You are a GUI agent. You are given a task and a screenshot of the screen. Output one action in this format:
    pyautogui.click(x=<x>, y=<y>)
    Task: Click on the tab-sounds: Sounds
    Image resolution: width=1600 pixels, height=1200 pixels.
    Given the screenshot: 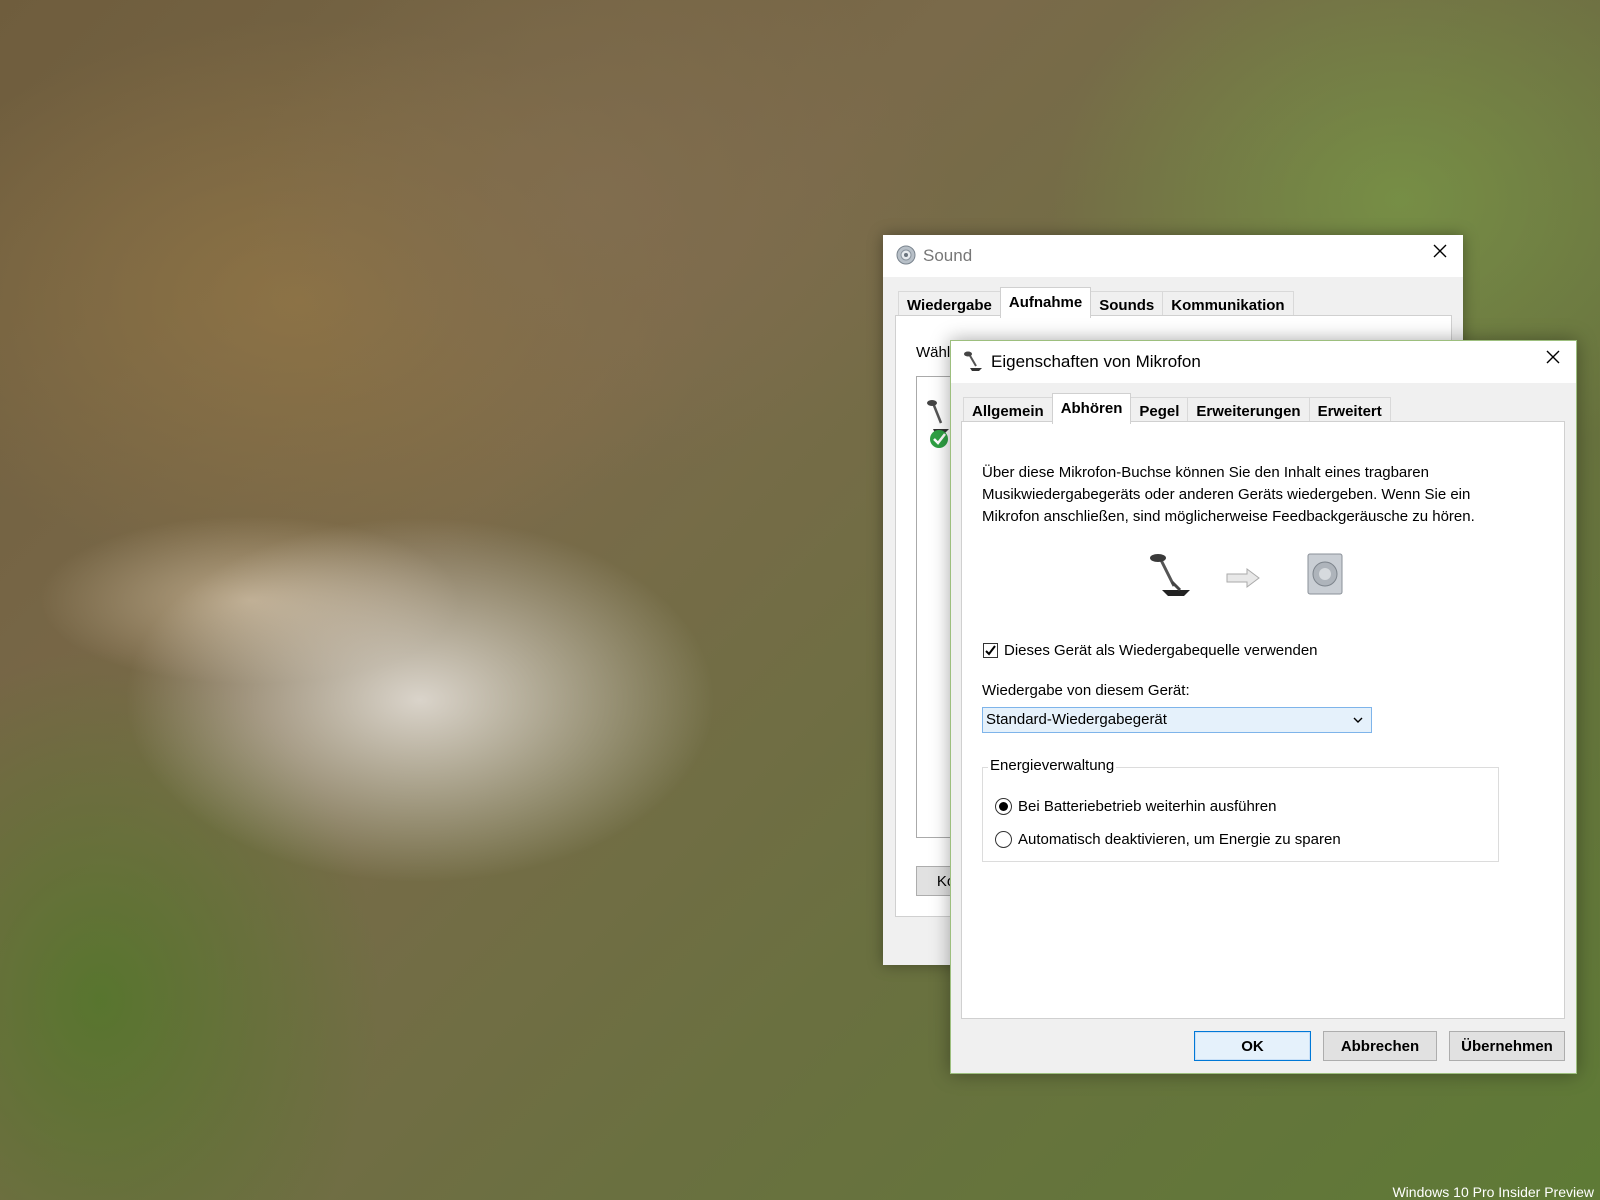 What is the action you would take?
    pyautogui.click(x=1127, y=304)
    